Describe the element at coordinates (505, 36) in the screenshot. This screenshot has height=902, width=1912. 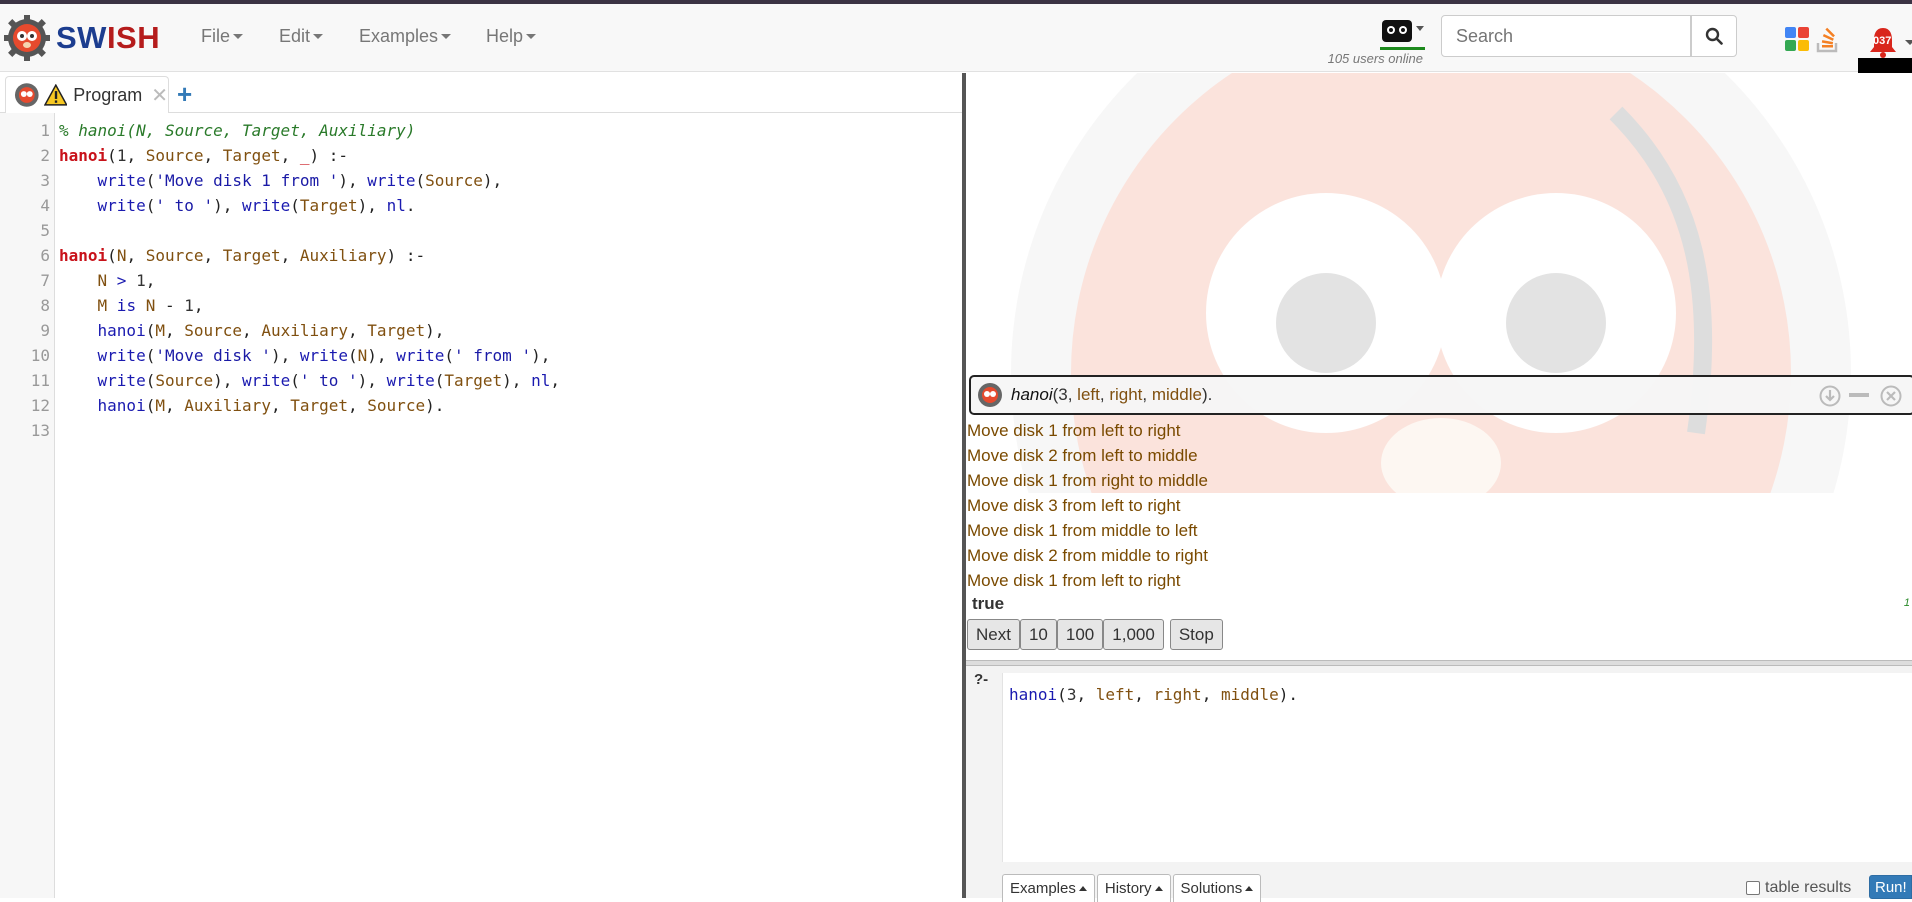
I see `menu-help-label: Help` at that location.